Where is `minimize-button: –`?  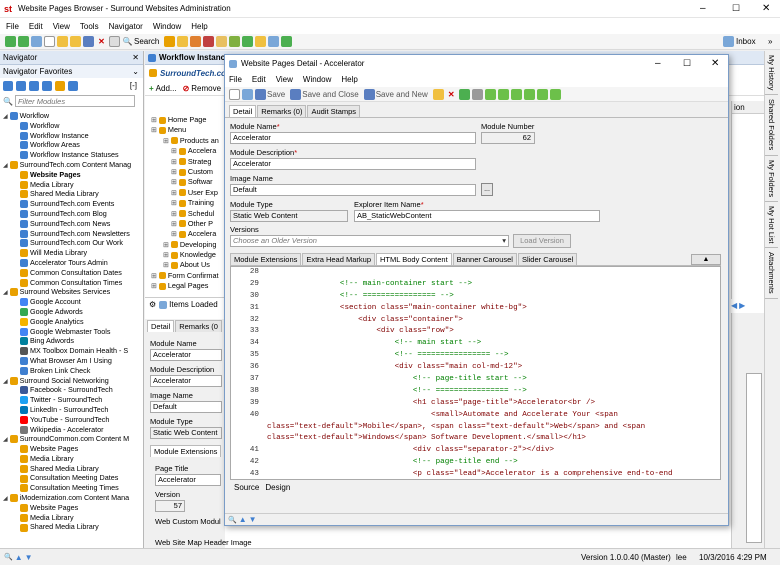
minimize-button: – is located at coordinates (703, 8).